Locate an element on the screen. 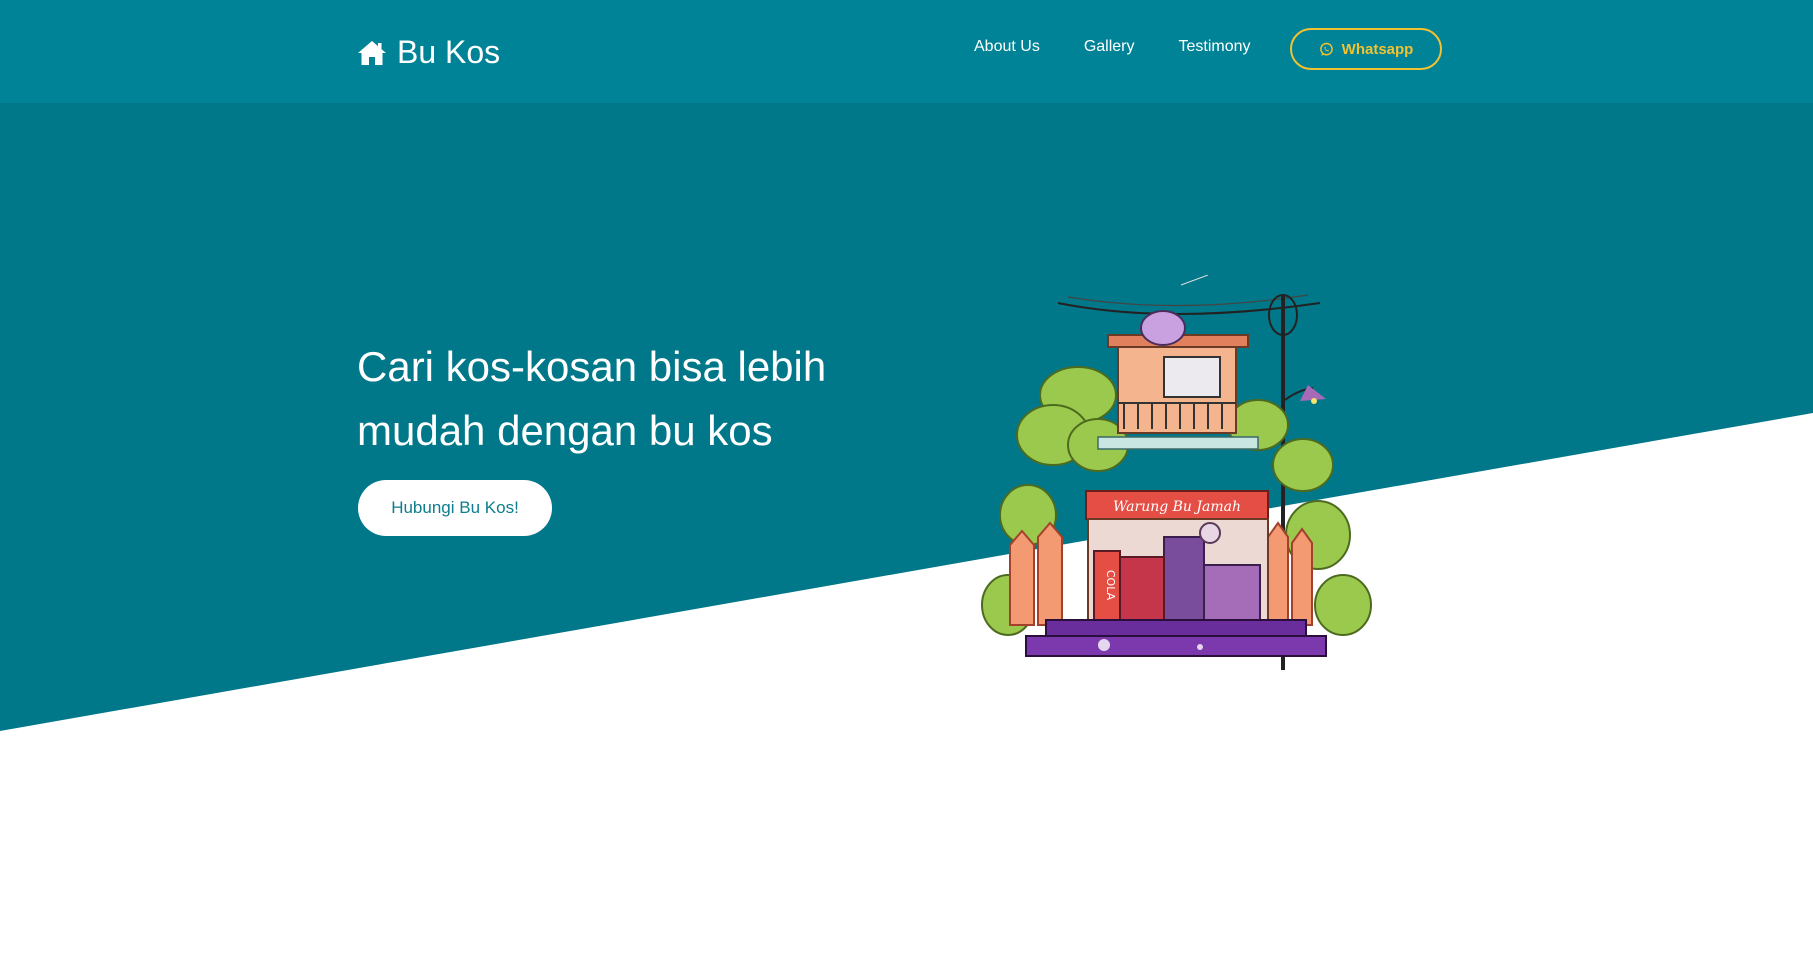 The width and height of the screenshot is (1813, 954). whatsapp-label: Whatsapp is located at coordinates (1377, 49).